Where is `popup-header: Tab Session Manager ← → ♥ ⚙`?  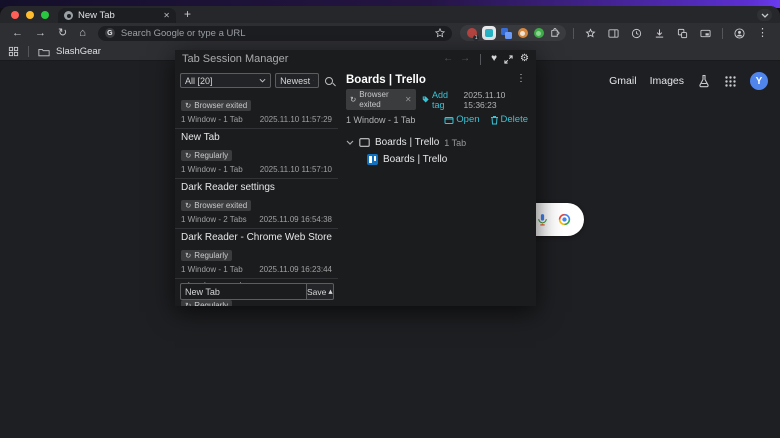
popup-header: Tab Session Manager ← → ♥ ⚙ is located at coordinates (355, 59).